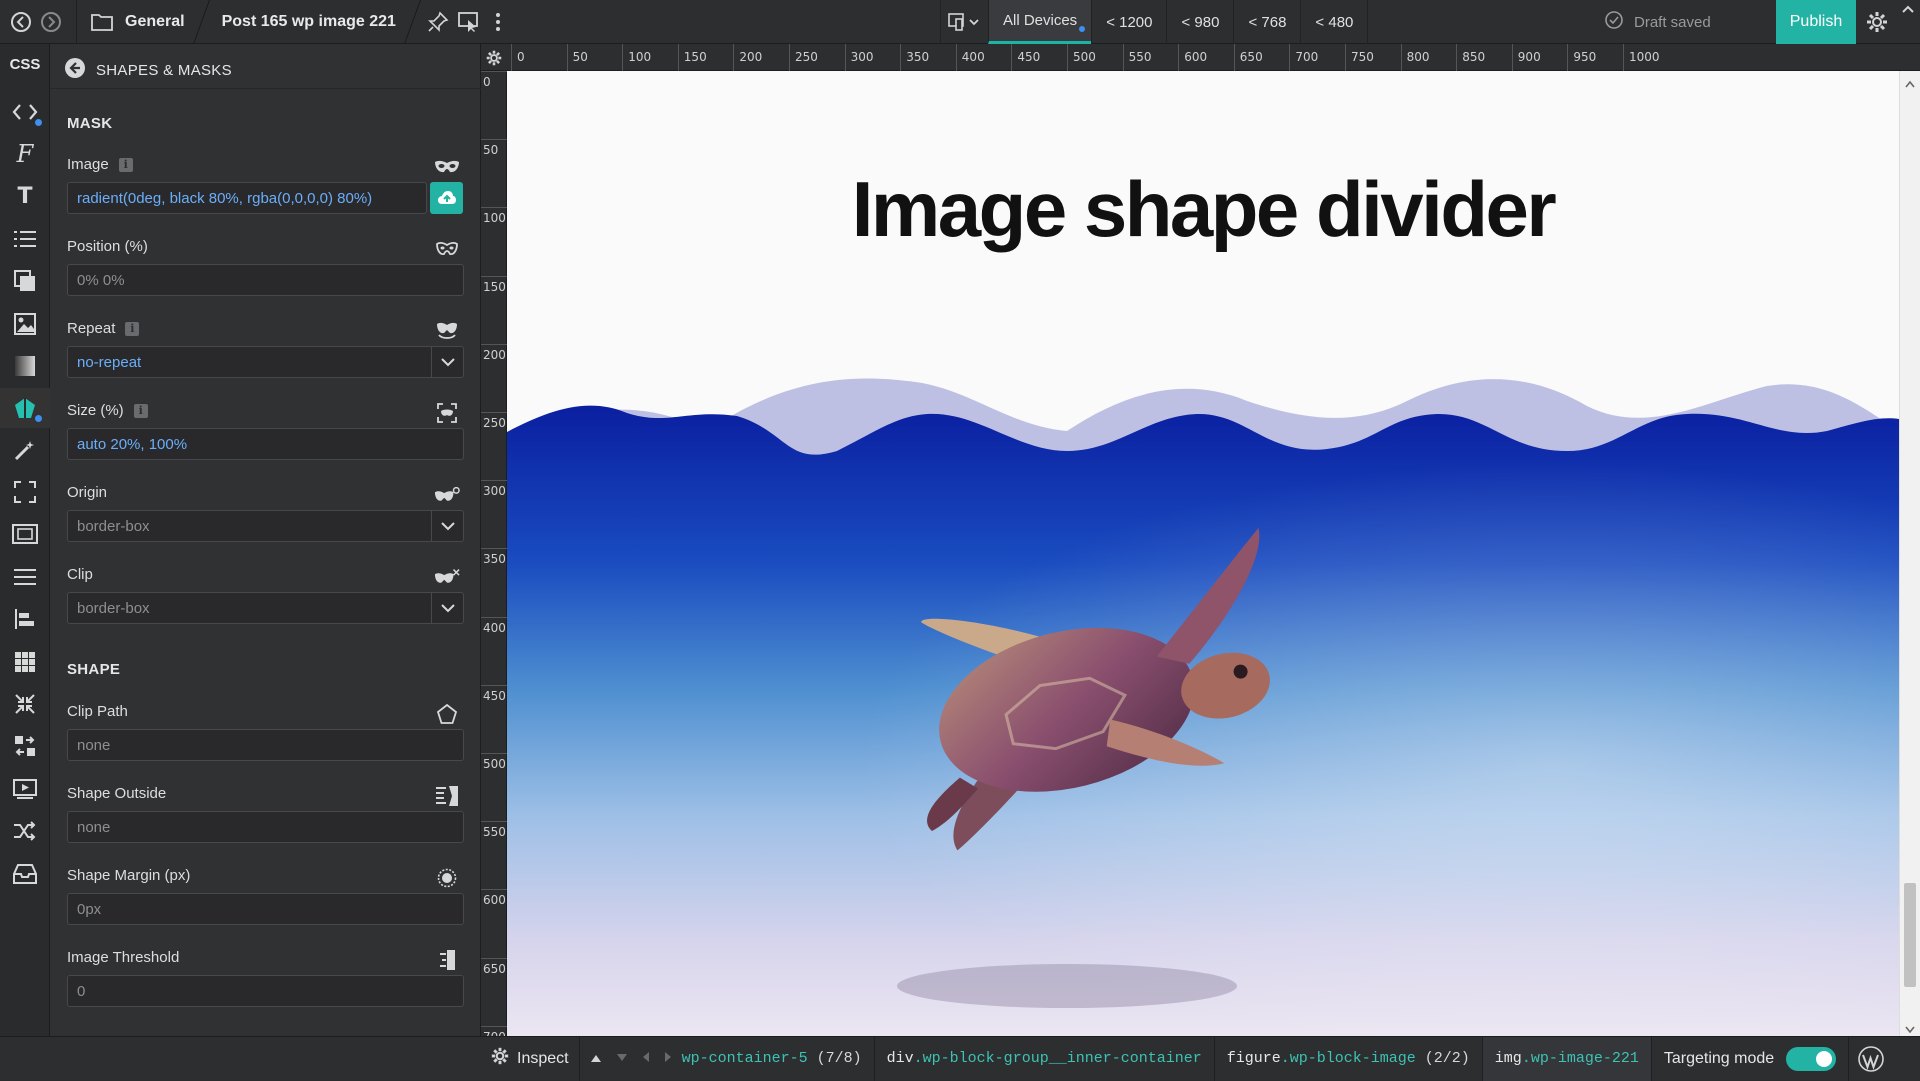  Describe the element at coordinates (468, 22) in the screenshot. I see `cursor-select-icon` at that location.